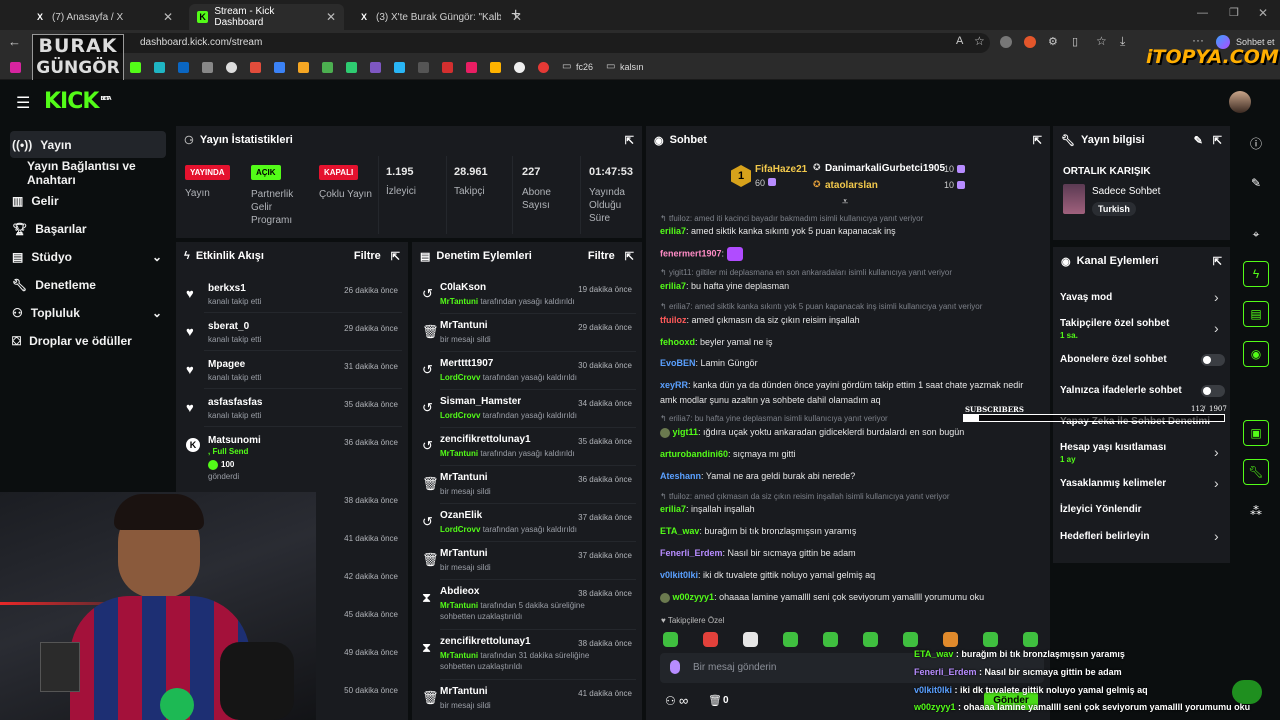 Image resolution: width=1280 pixels, height=720 pixels. I want to click on action-raid: İzleyici Yönlendir, so click(1101, 509).